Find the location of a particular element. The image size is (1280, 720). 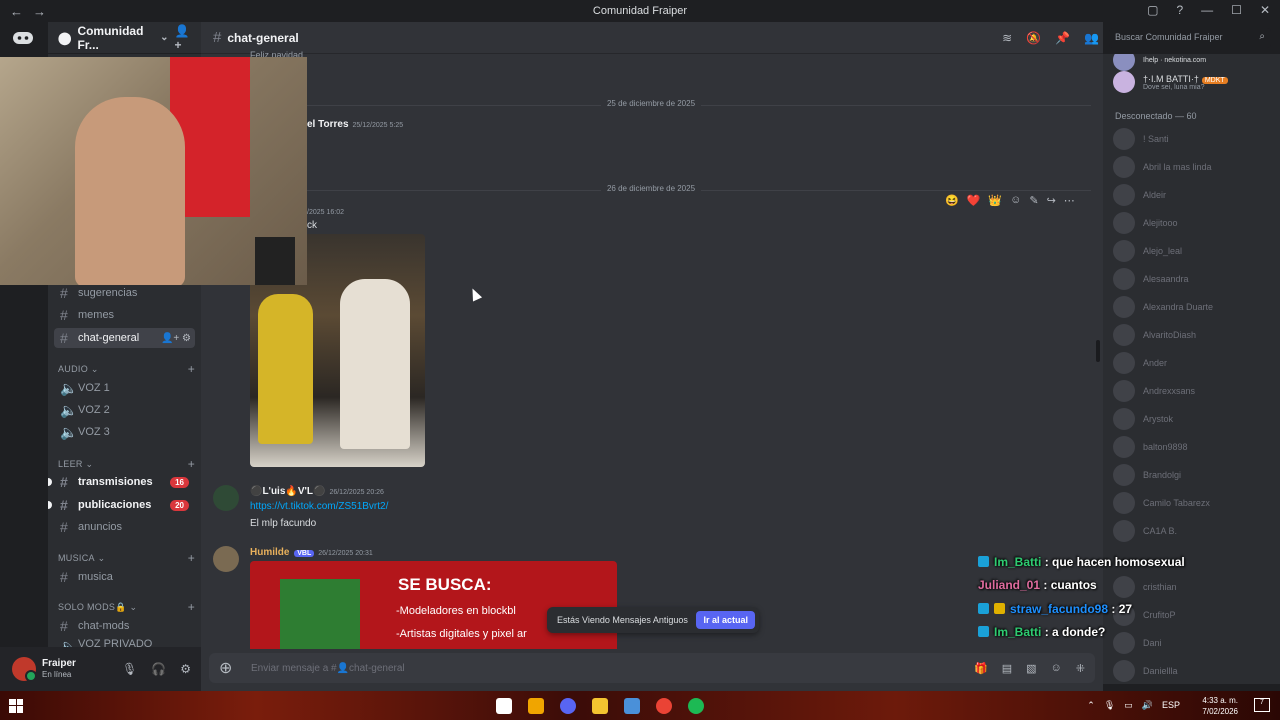

user-info: Fraiper En línea is located at coordinates (59, 669).